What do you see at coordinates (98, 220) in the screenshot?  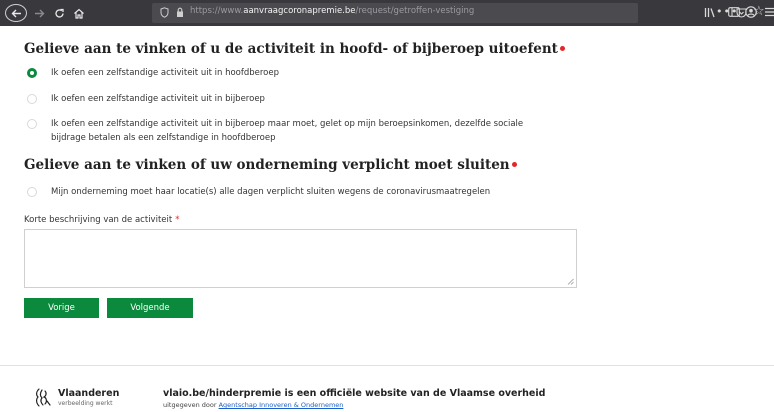 I see `description-label-text: Korte beschrijving van de activiteit` at bounding box center [98, 220].